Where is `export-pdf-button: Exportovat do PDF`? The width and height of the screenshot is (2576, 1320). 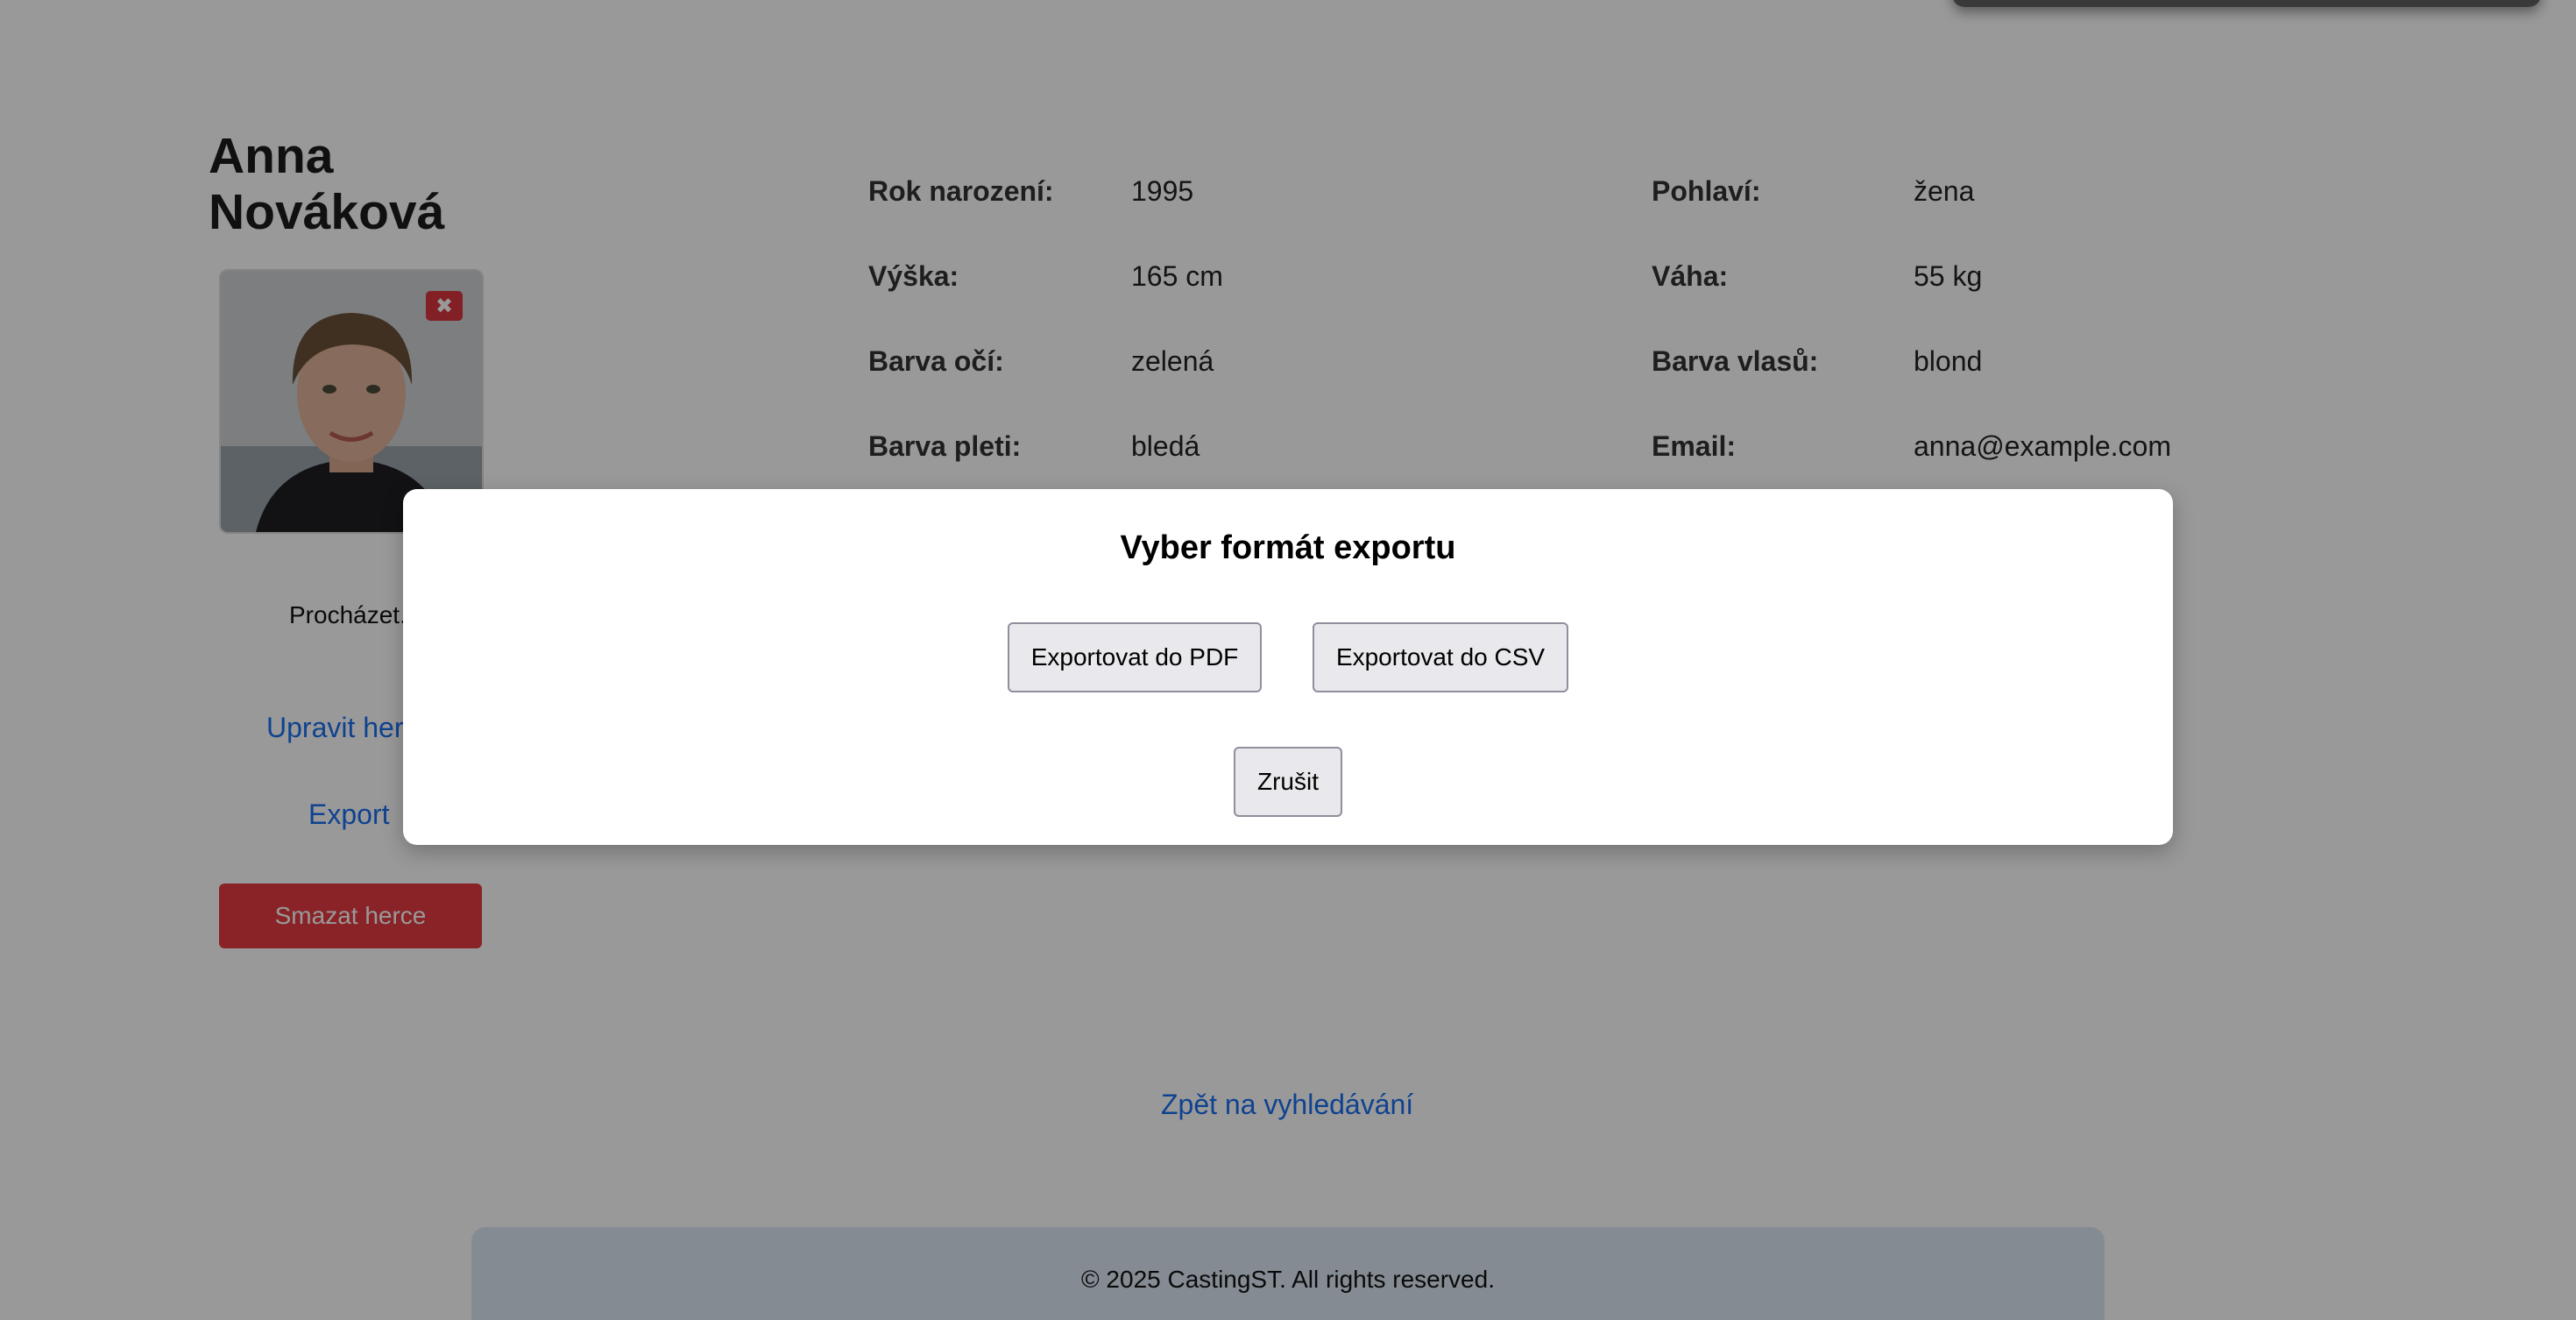
export-pdf-button: Exportovat do PDF is located at coordinates (1135, 657).